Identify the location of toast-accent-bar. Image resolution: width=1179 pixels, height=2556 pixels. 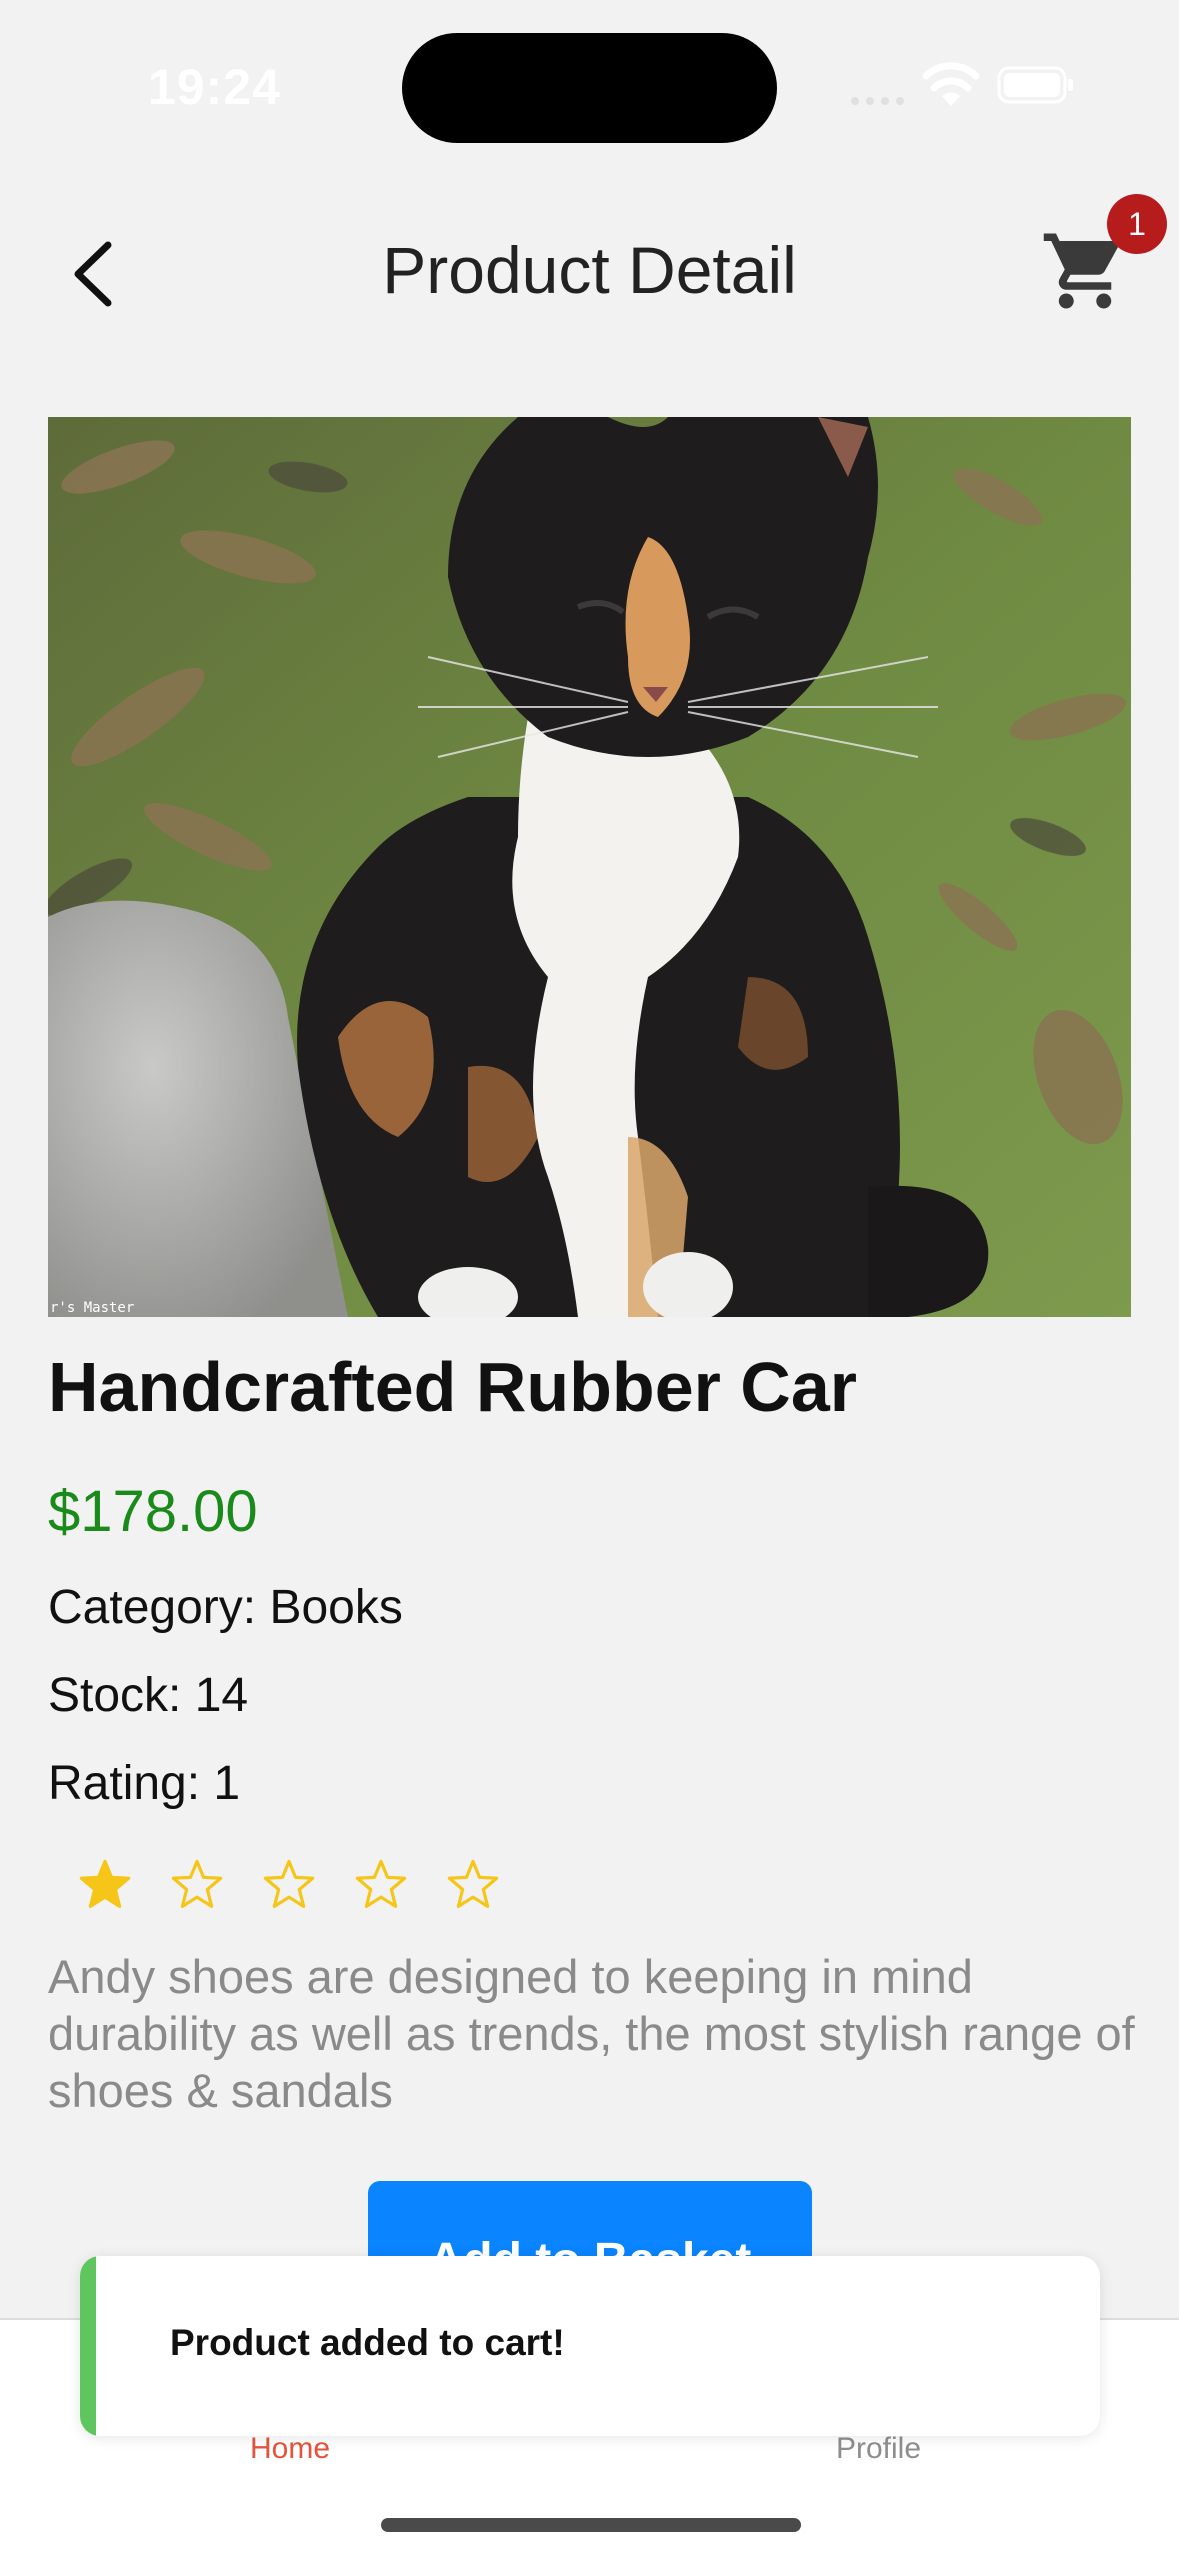
(88, 2346).